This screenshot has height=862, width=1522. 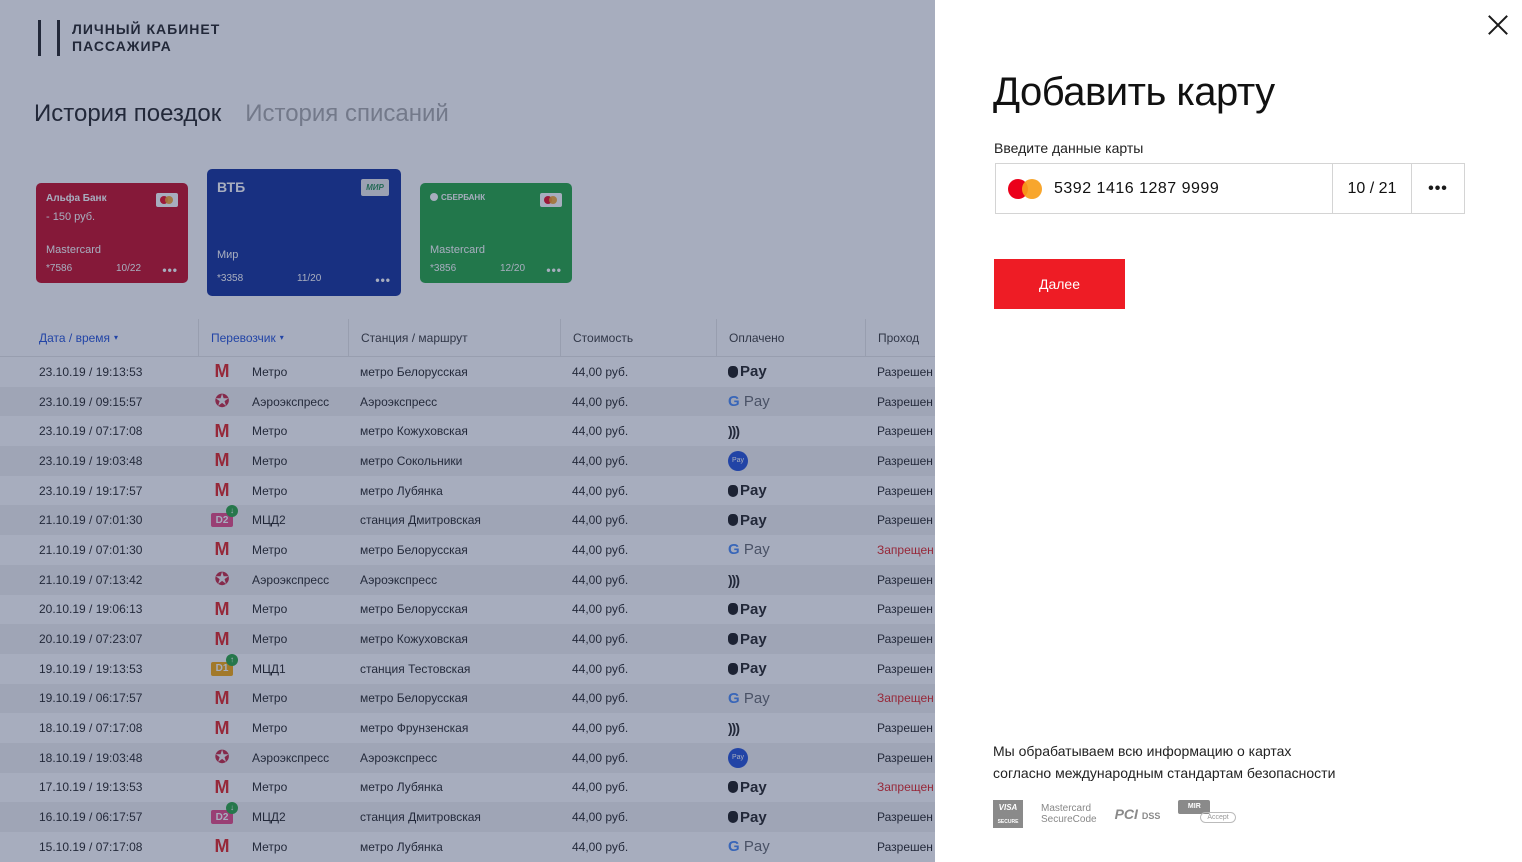 What do you see at coordinates (1134, 92) in the screenshot?
I see `panel-title: Добавить карту` at bounding box center [1134, 92].